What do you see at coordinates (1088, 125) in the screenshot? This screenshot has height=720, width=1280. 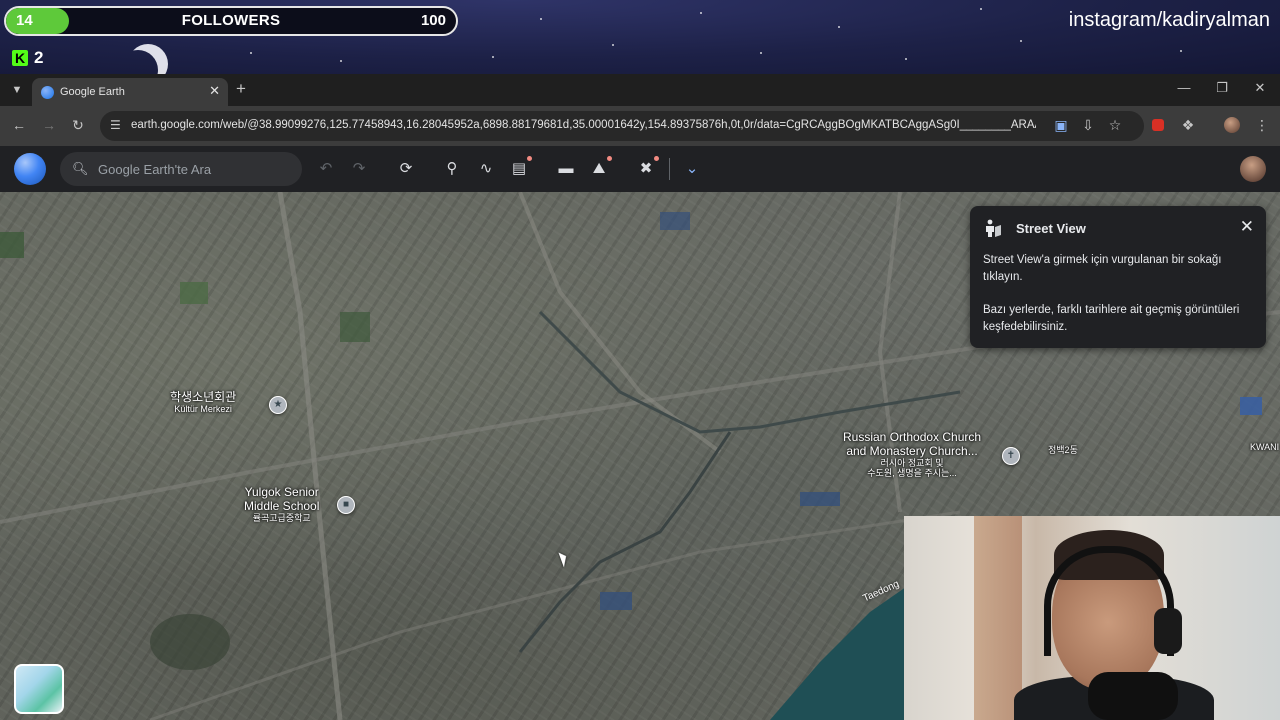 I see `install-app-icon: ⇩` at bounding box center [1088, 125].